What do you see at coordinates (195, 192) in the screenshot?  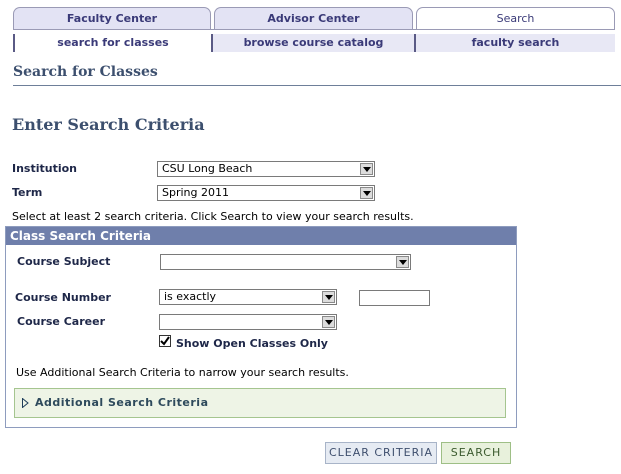 I see `term-value: Spring 2011` at bounding box center [195, 192].